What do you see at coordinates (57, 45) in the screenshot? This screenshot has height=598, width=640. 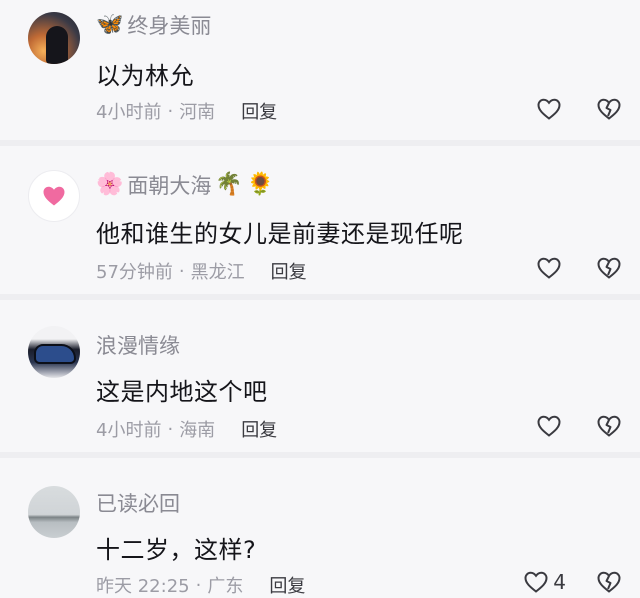 I see `sunset-silhouette-avatar` at bounding box center [57, 45].